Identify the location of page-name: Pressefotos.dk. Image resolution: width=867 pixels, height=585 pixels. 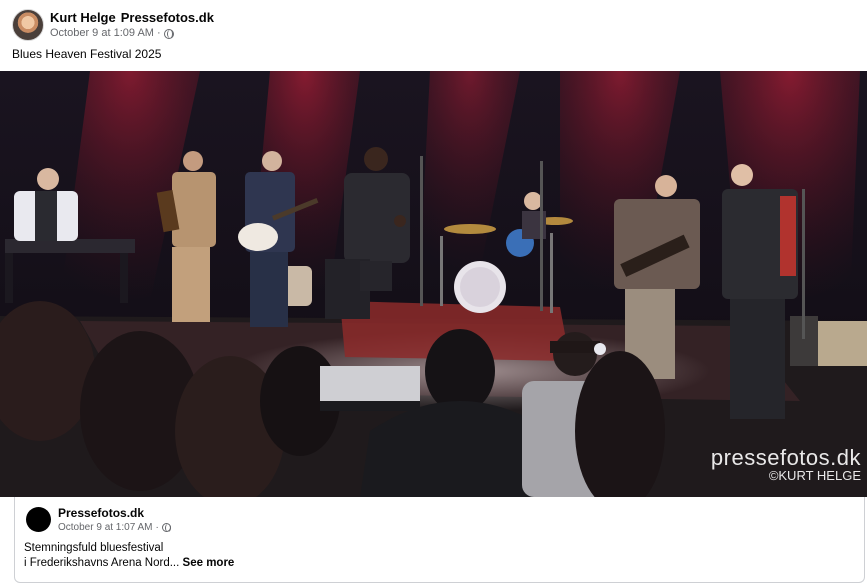
(167, 17).